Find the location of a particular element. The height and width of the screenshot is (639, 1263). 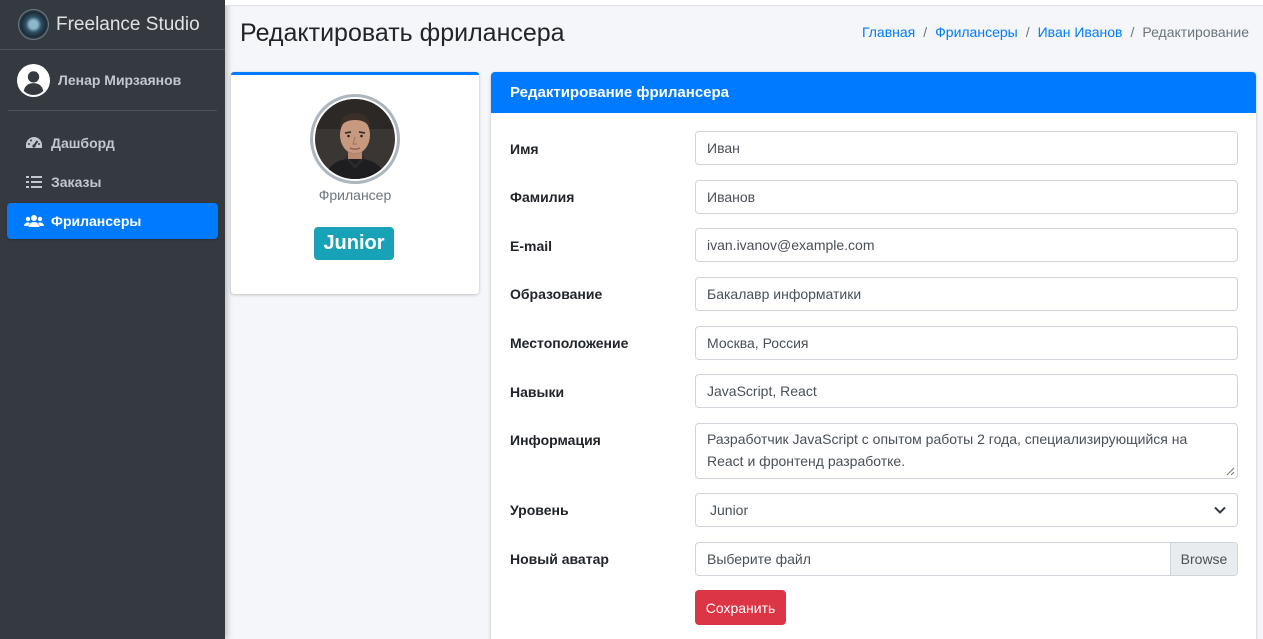

last-name-label: Фамилия is located at coordinates (542, 197).